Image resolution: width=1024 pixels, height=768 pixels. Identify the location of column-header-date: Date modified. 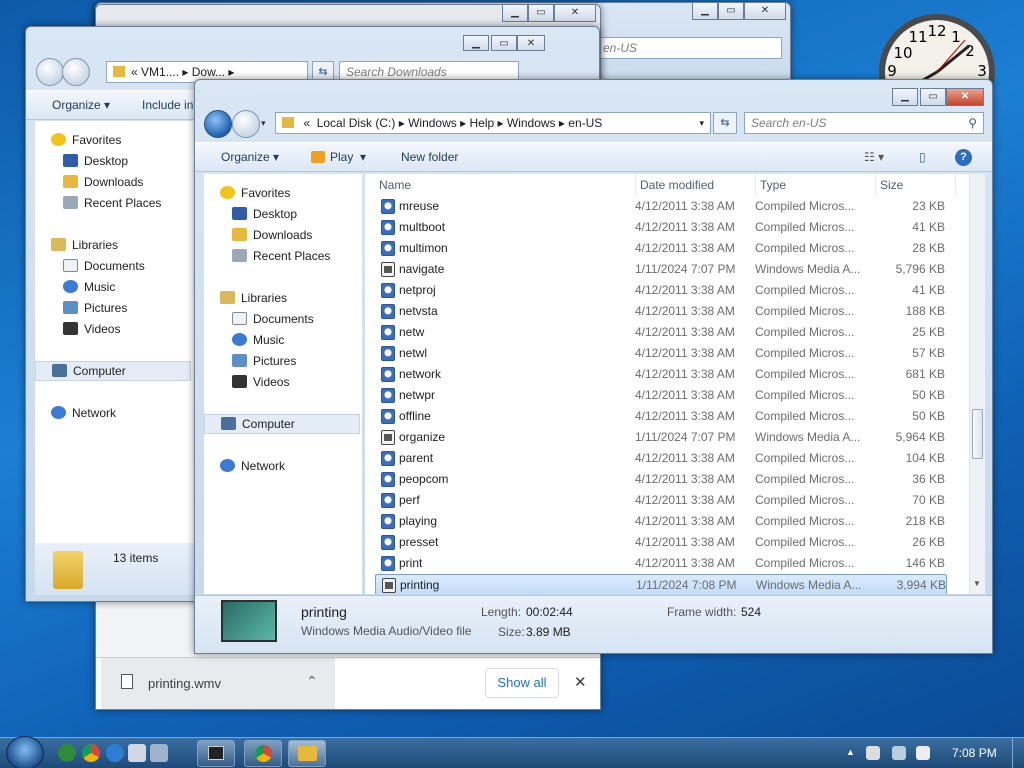
(696, 185).